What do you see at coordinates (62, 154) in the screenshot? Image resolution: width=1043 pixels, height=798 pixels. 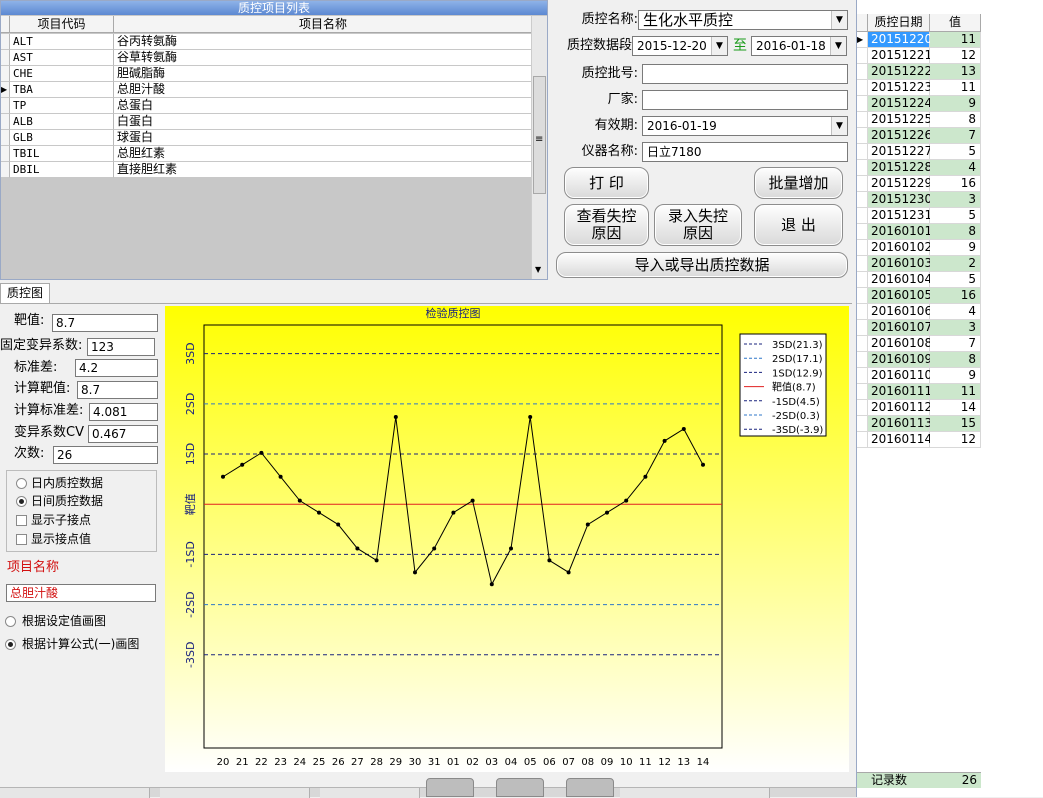 I see `cell-code: TBIL` at bounding box center [62, 154].